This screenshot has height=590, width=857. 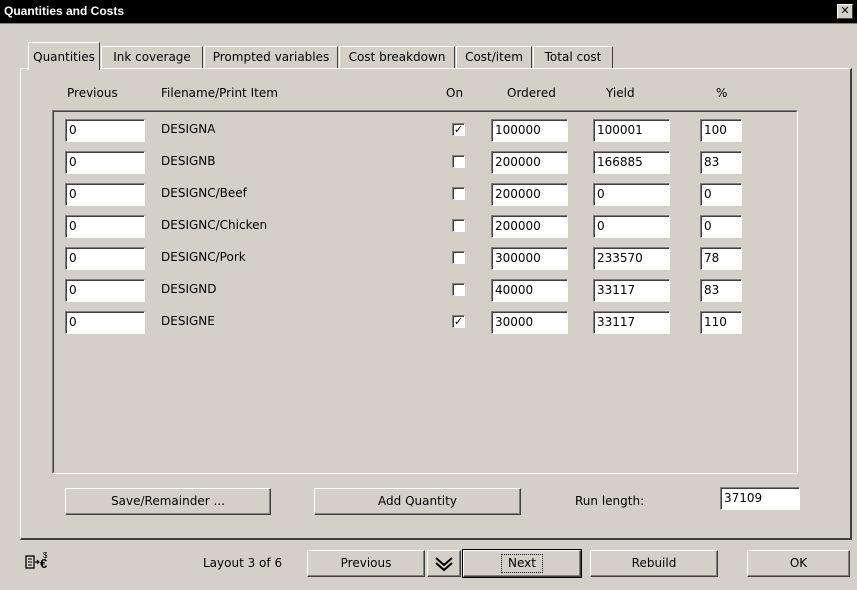 I want to click on yield-field: 100001, so click(x=631, y=130).